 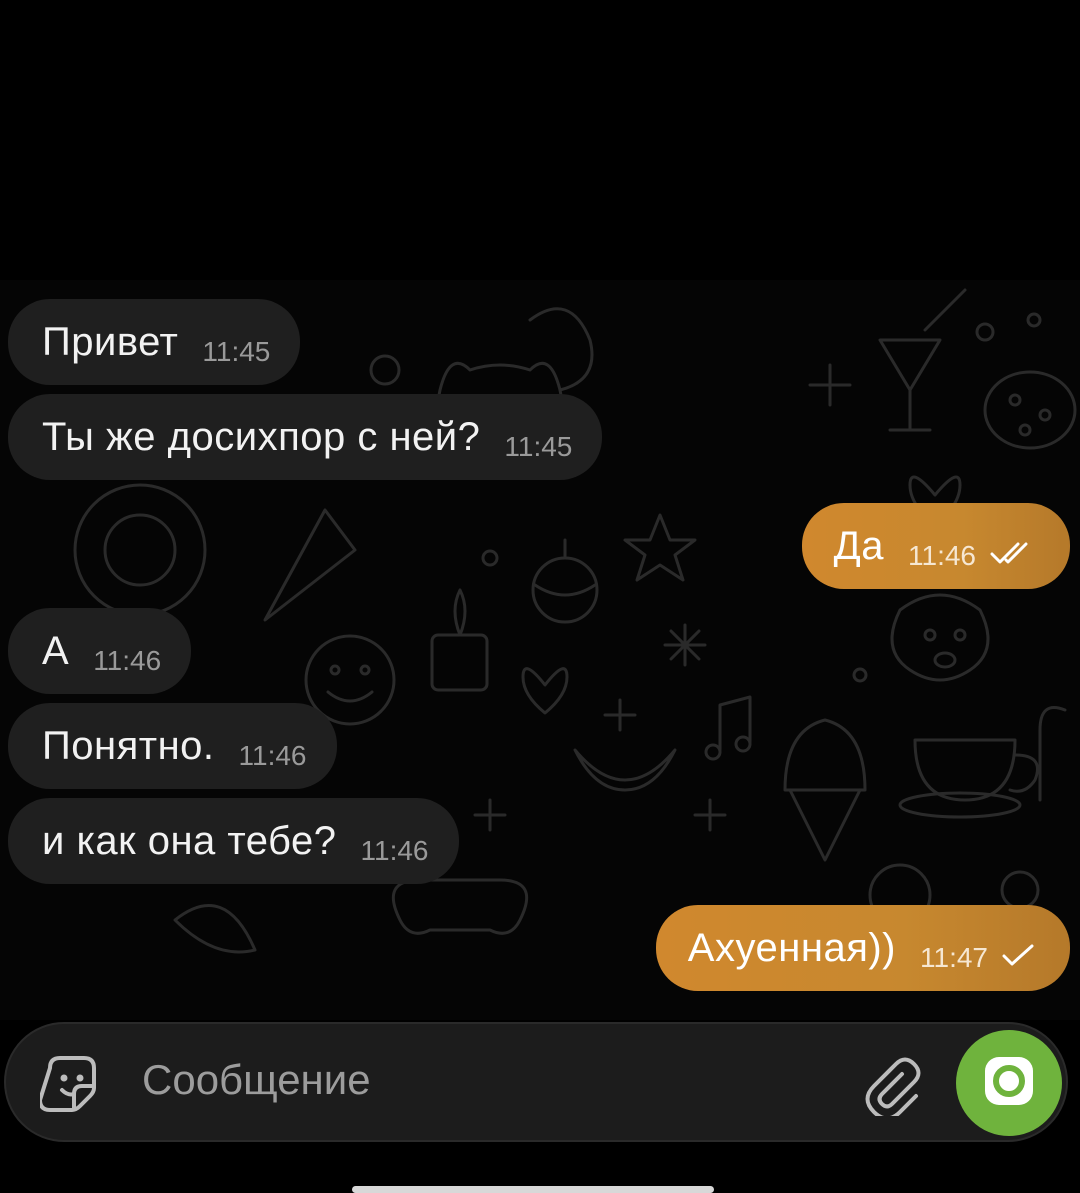 What do you see at coordinates (1012, 555) in the screenshot?
I see `double-check-icon` at bounding box center [1012, 555].